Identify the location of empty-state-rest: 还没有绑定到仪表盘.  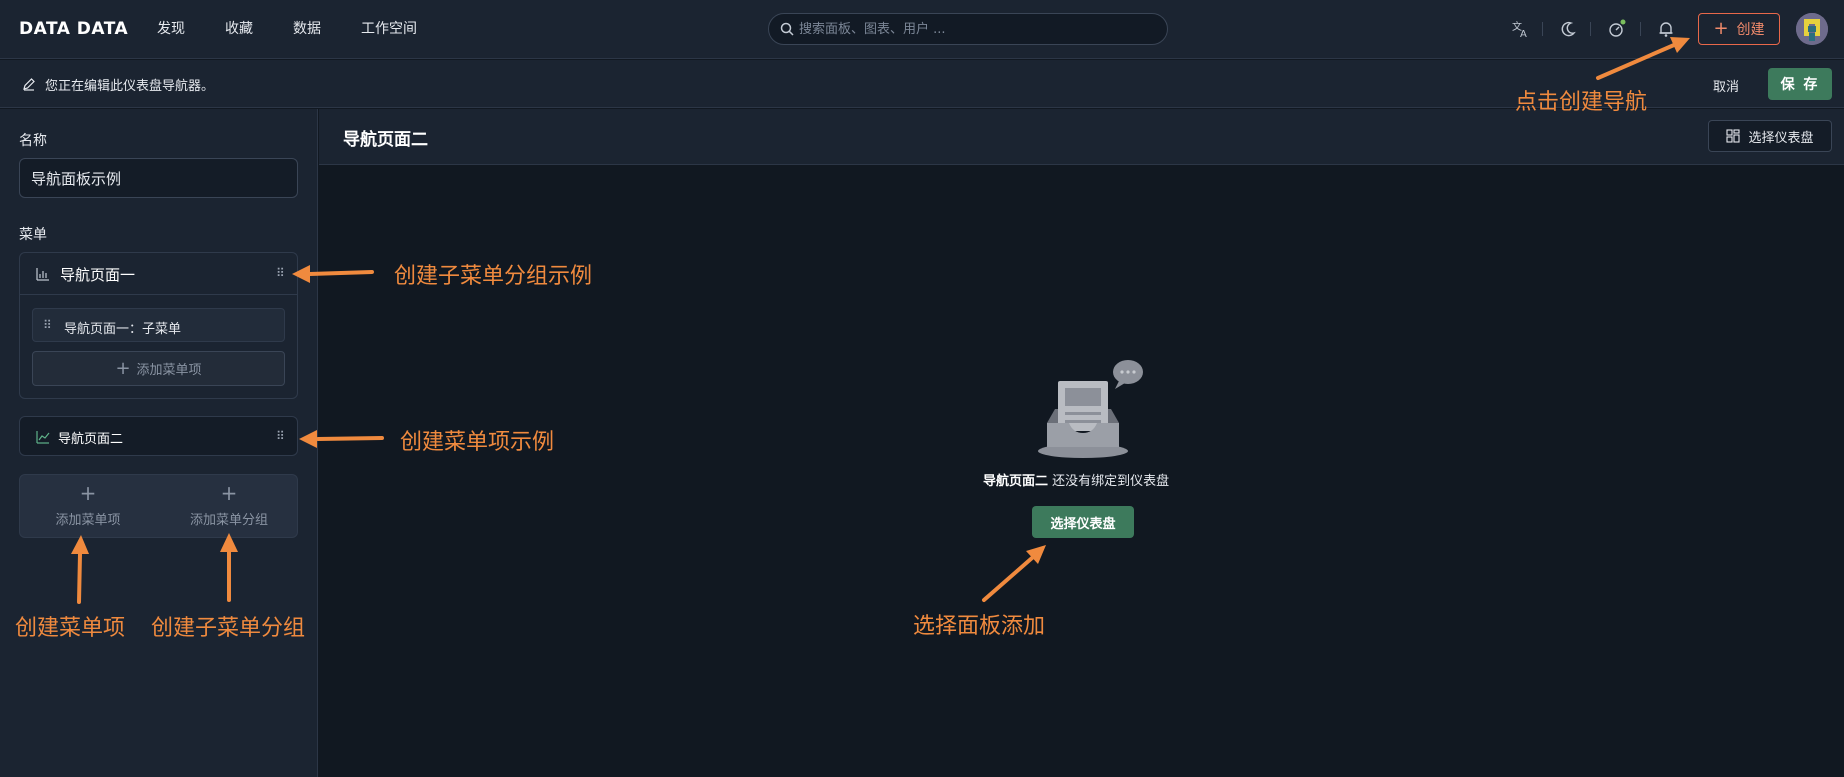
(1109, 481).